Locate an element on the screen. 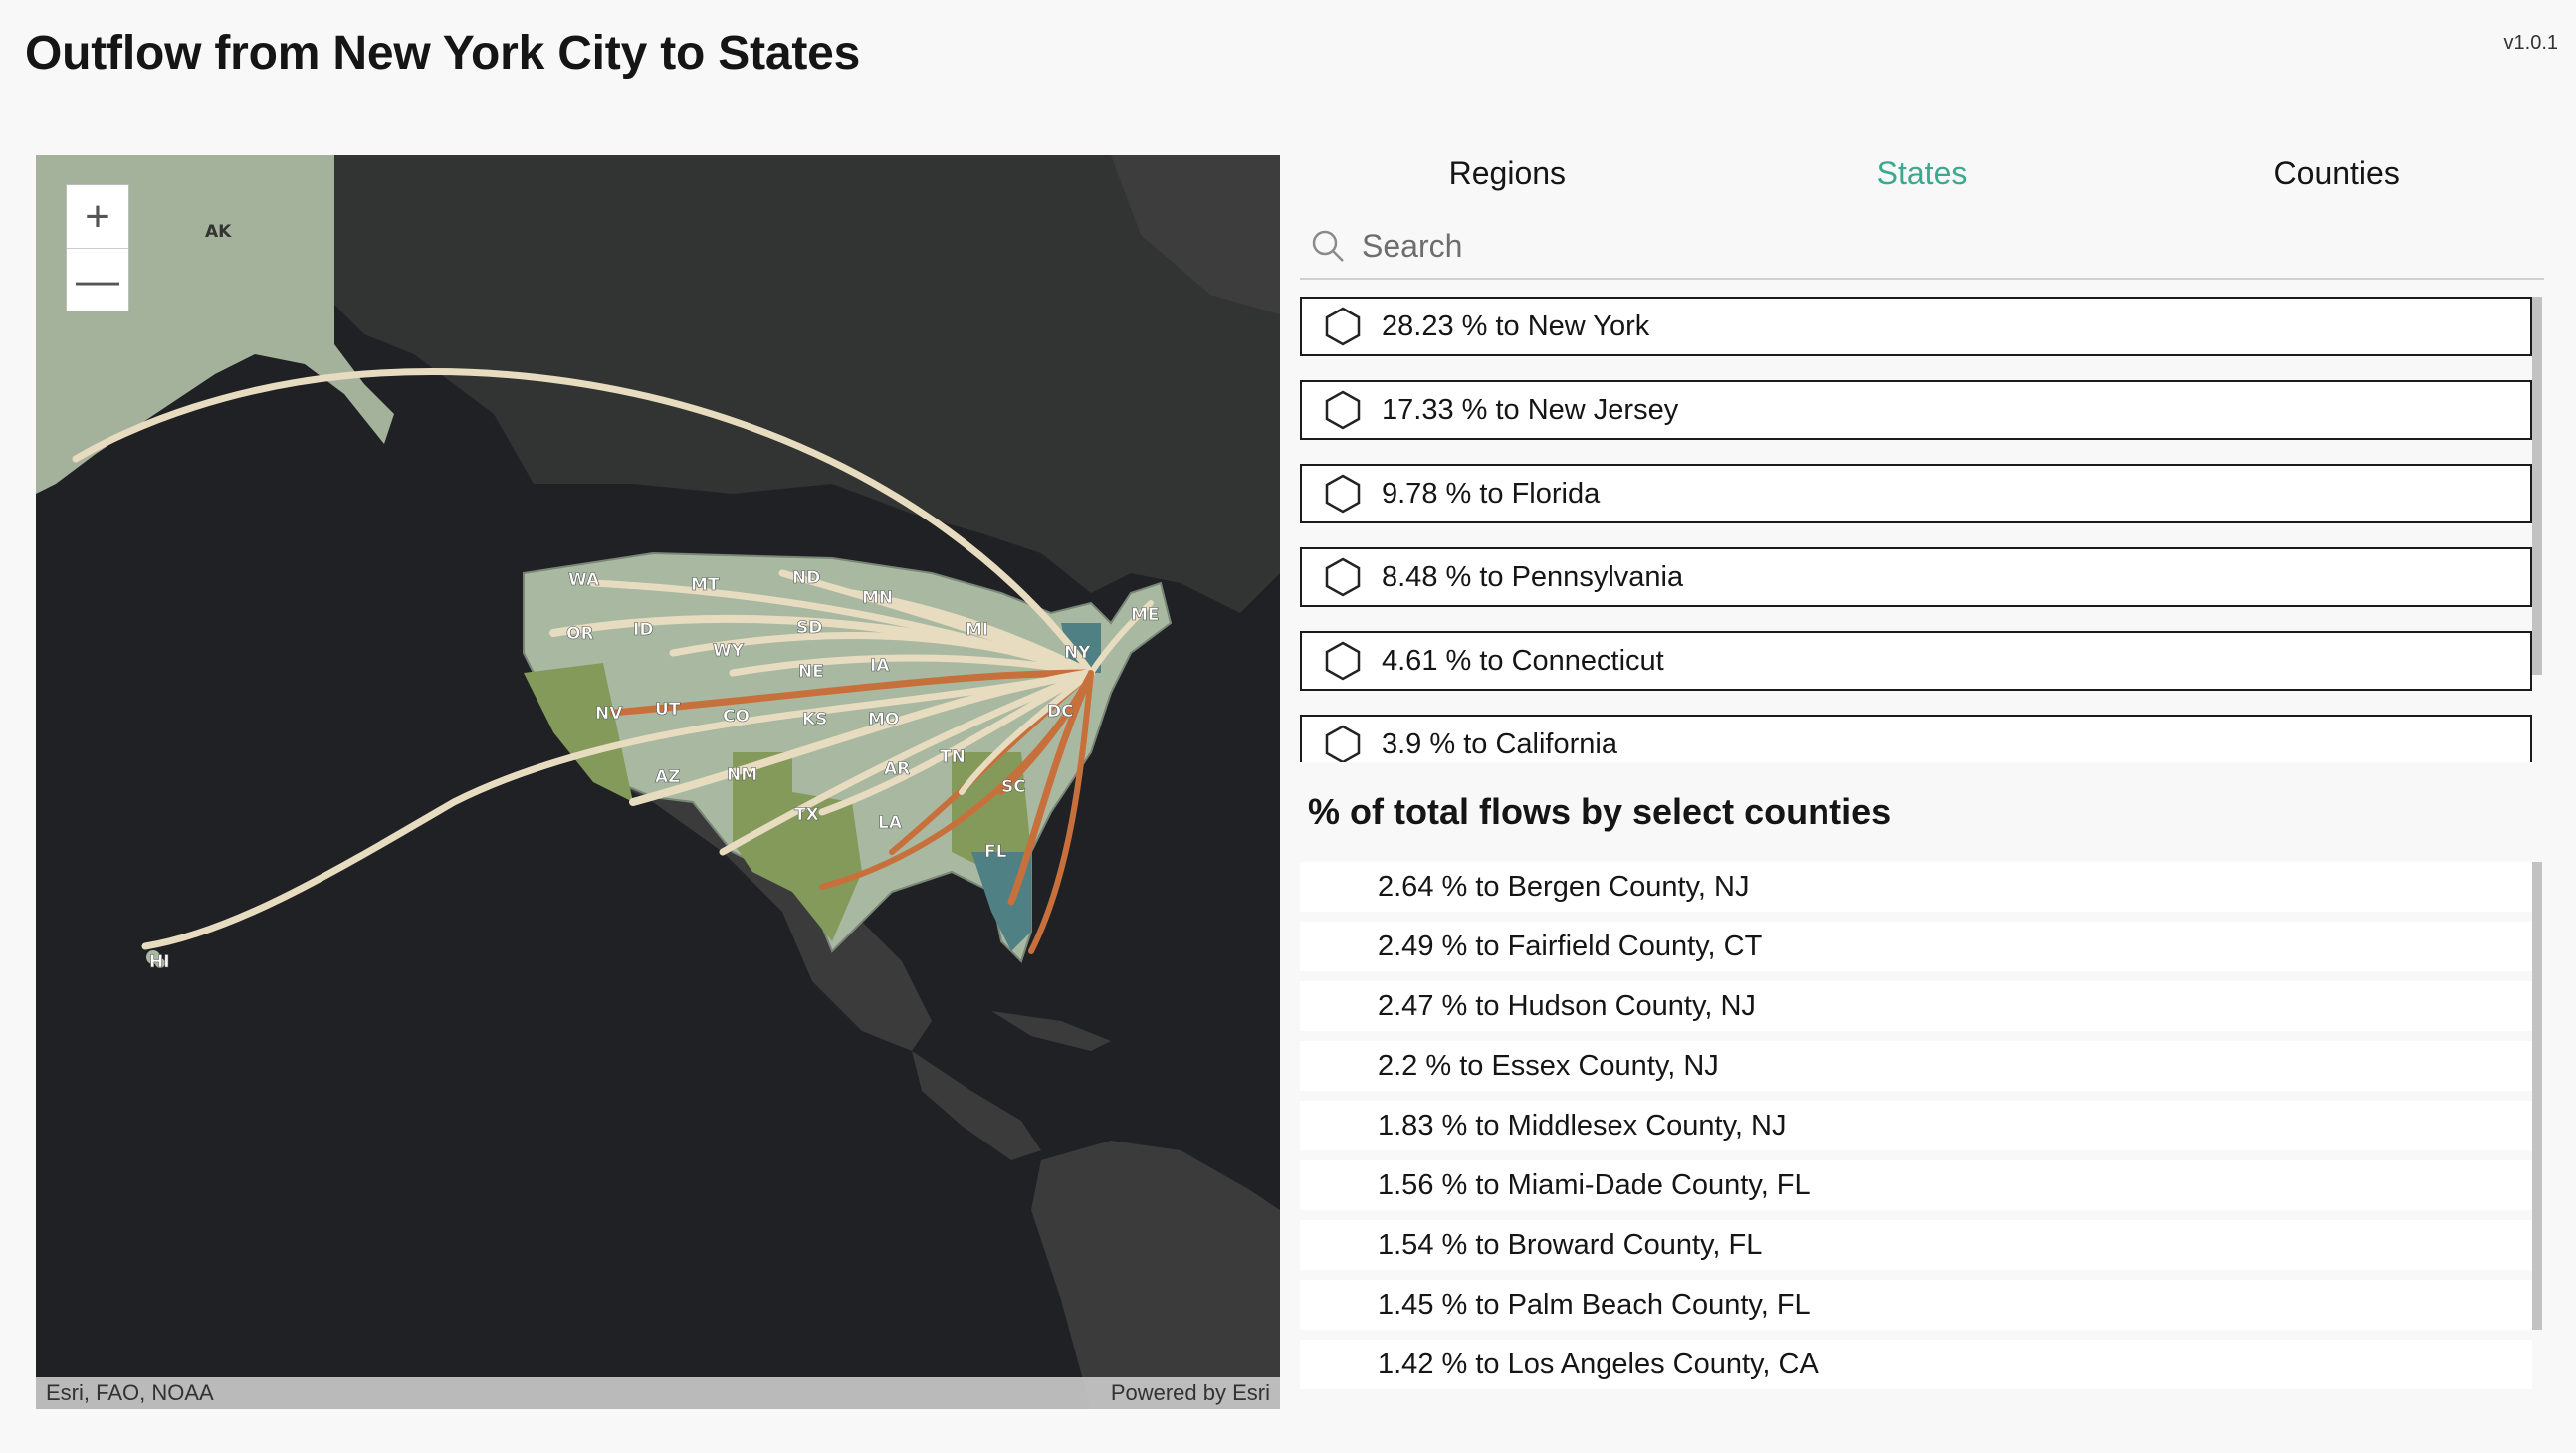  state-label-sc: SC is located at coordinates (1013, 787).